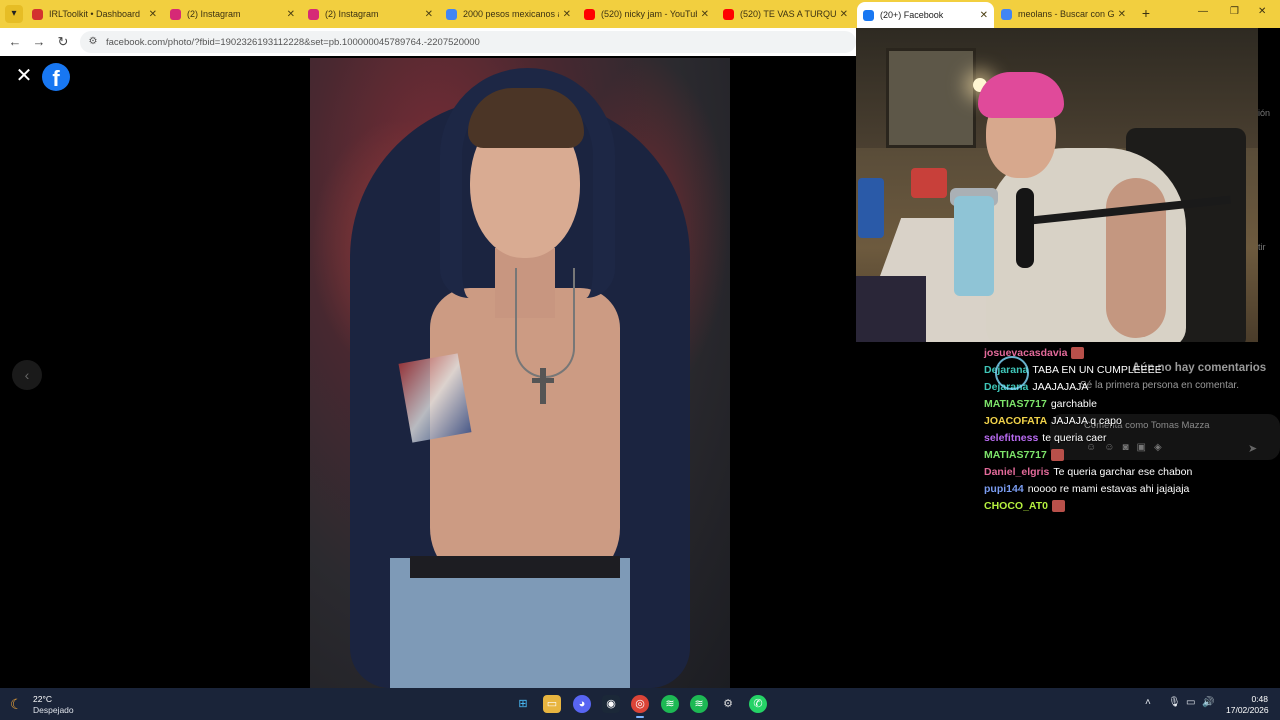 Image resolution: width=1280 pixels, height=720 pixels. I want to click on chat-text: TABA EN UN CUMPLEEEE, so click(1097, 369).